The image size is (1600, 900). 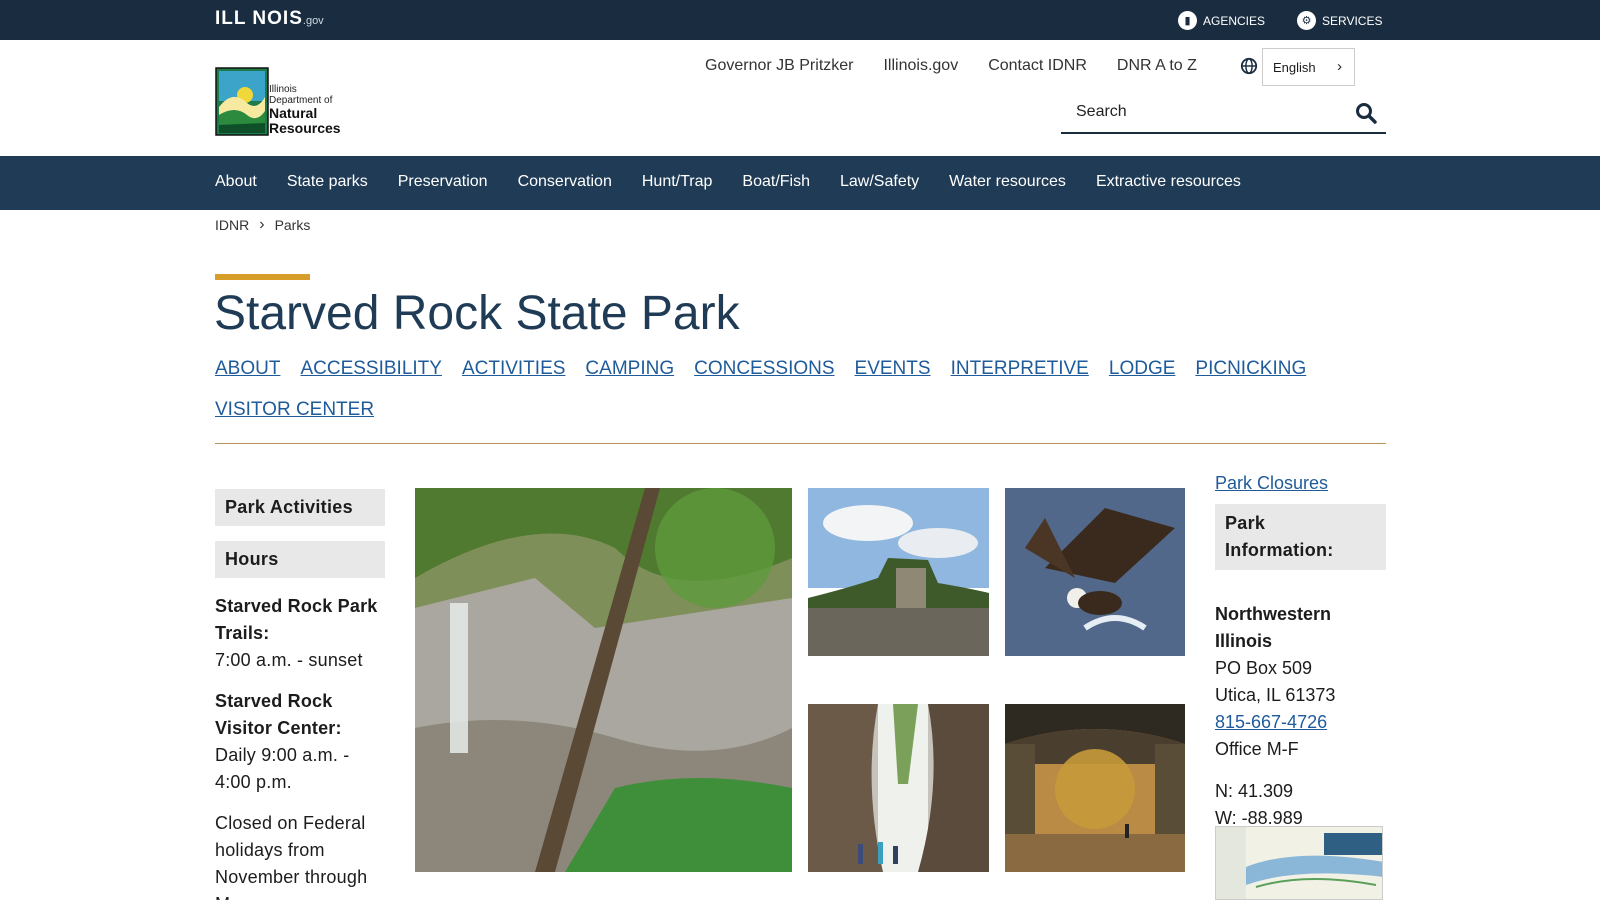 I want to click on visitor-center-label: Starved Rock Visitor Center:, so click(x=278, y=714).